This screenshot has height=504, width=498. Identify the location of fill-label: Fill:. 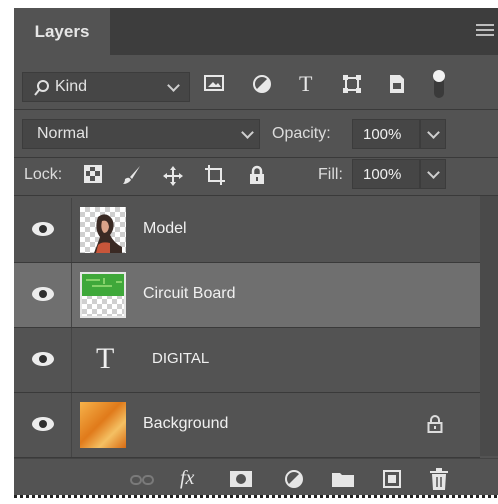
(330, 174).